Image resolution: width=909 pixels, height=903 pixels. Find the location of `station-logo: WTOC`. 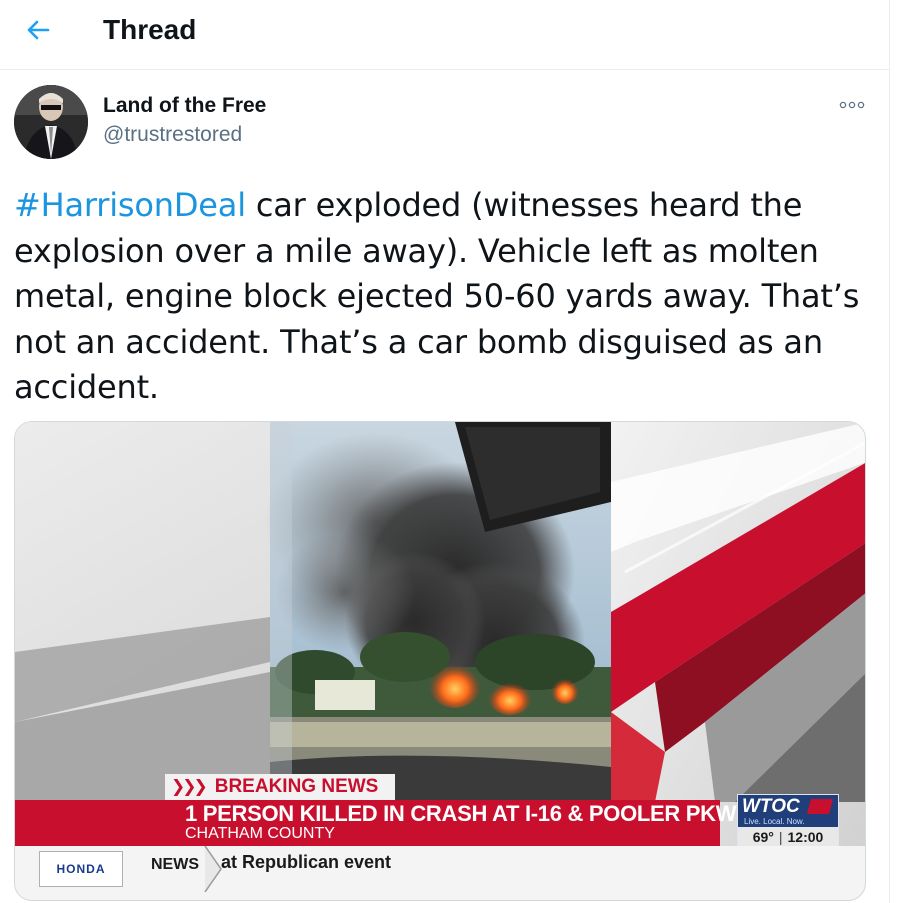

station-logo: WTOC is located at coordinates (771, 806).